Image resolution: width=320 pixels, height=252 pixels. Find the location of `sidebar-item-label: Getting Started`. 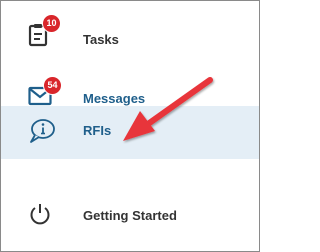

sidebar-item-label: Getting Started is located at coordinates (130, 215).